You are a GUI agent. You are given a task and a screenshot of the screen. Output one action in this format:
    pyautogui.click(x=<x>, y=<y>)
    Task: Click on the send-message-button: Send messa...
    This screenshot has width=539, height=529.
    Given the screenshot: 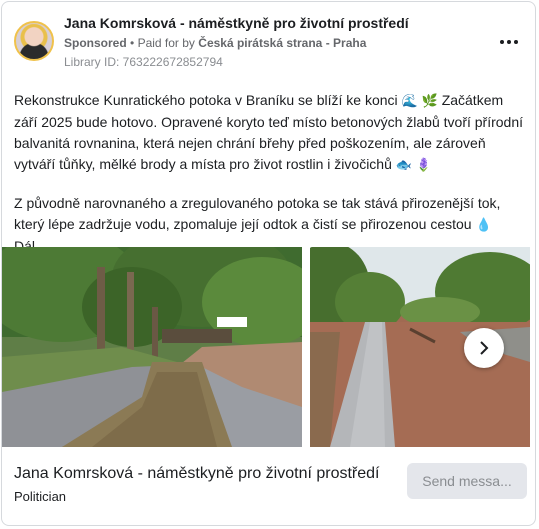 What is the action you would take?
    pyautogui.click(x=467, y=481)
    